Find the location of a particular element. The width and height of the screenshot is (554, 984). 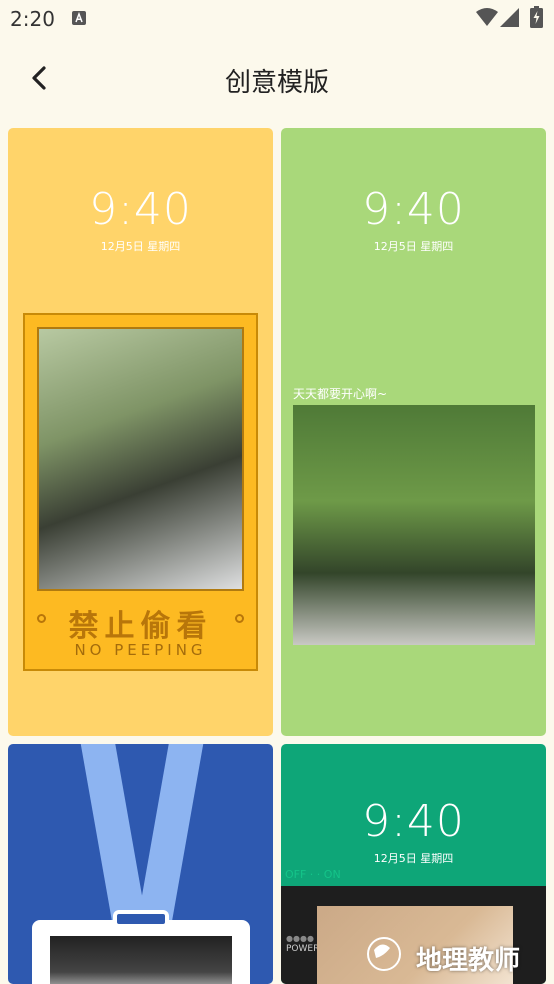

power-label: POWER is located at coordinates (303, 949).